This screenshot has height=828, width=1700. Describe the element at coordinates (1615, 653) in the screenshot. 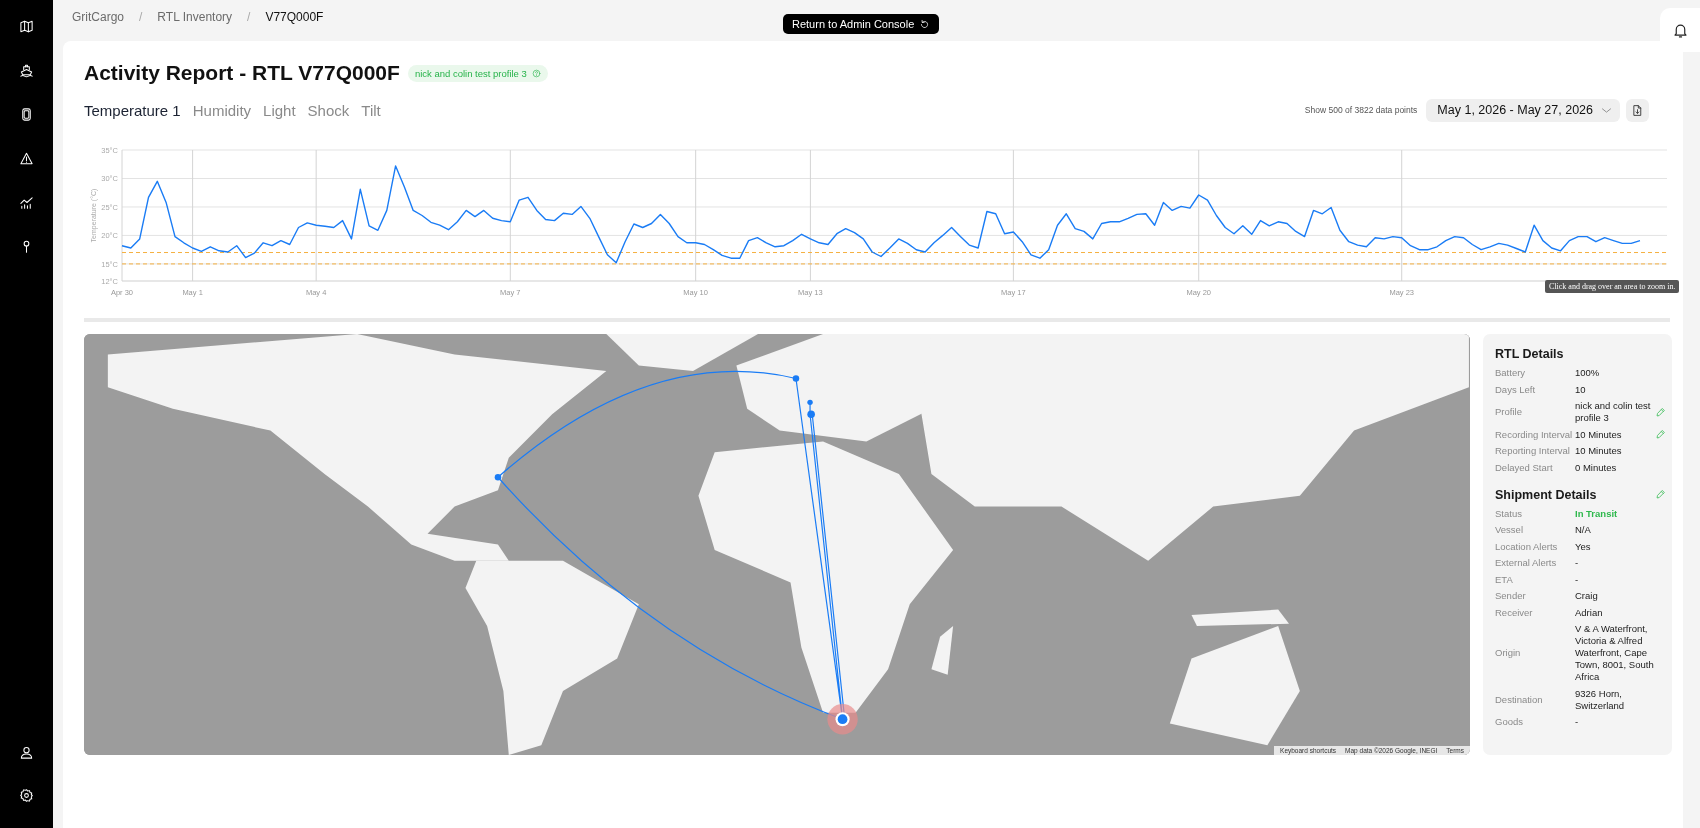

I see `detail-value: V & A Waterfront, Victoria & Alfred Waterfront, Cape Town, 8001, South Africa` at that location.